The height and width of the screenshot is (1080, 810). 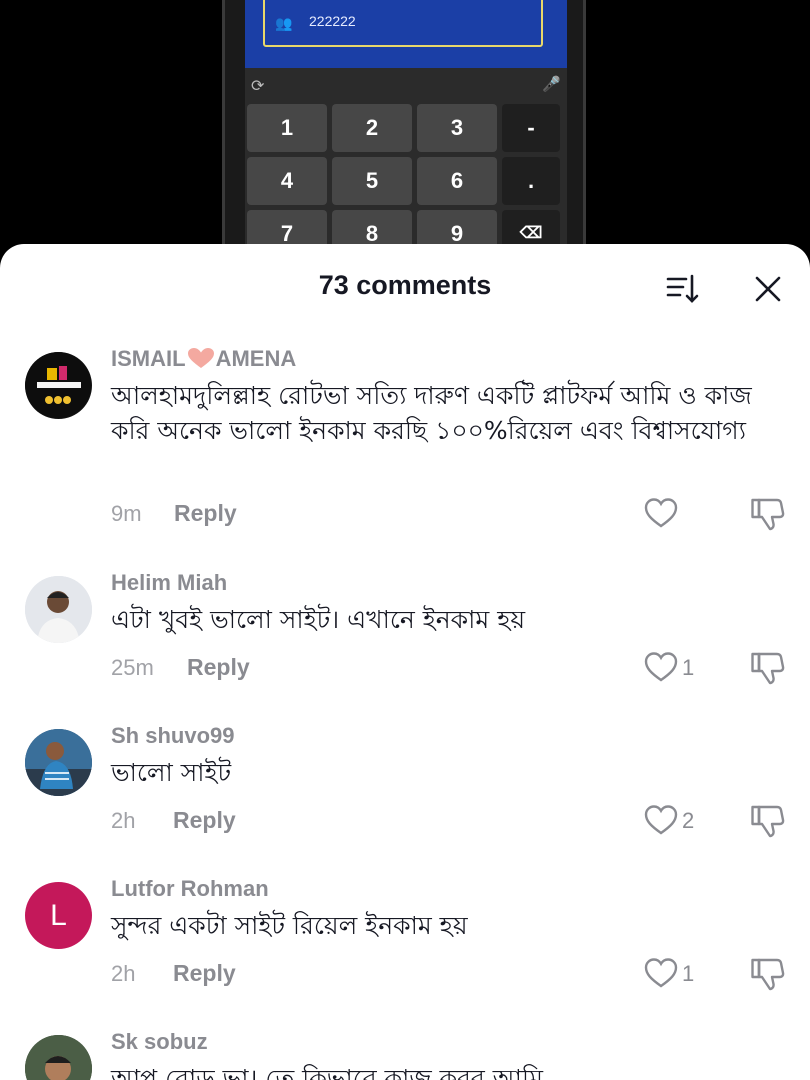 I want to click on mic-icon: 🎤, so click(x=551, y=84).